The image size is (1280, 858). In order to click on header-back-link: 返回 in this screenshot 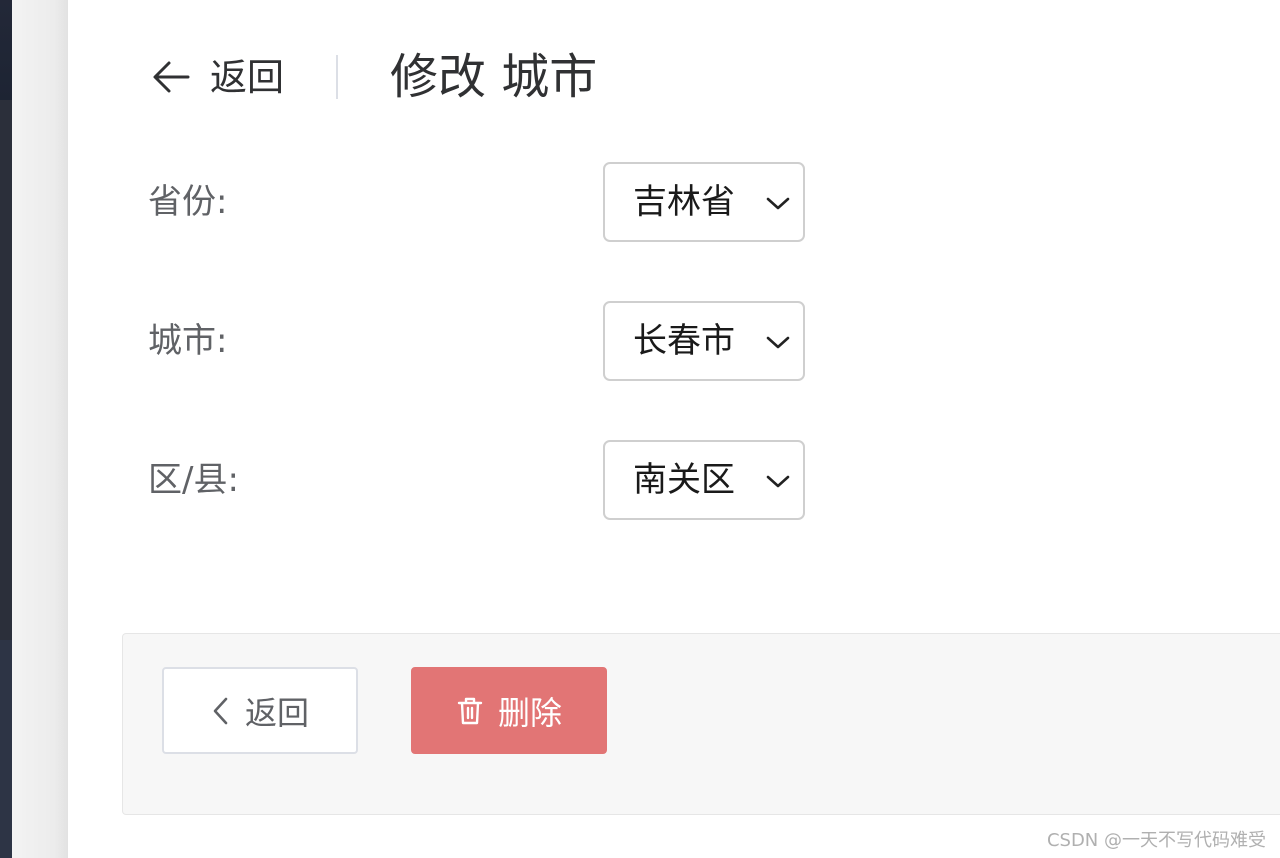, I will do `click(218, 77)`.